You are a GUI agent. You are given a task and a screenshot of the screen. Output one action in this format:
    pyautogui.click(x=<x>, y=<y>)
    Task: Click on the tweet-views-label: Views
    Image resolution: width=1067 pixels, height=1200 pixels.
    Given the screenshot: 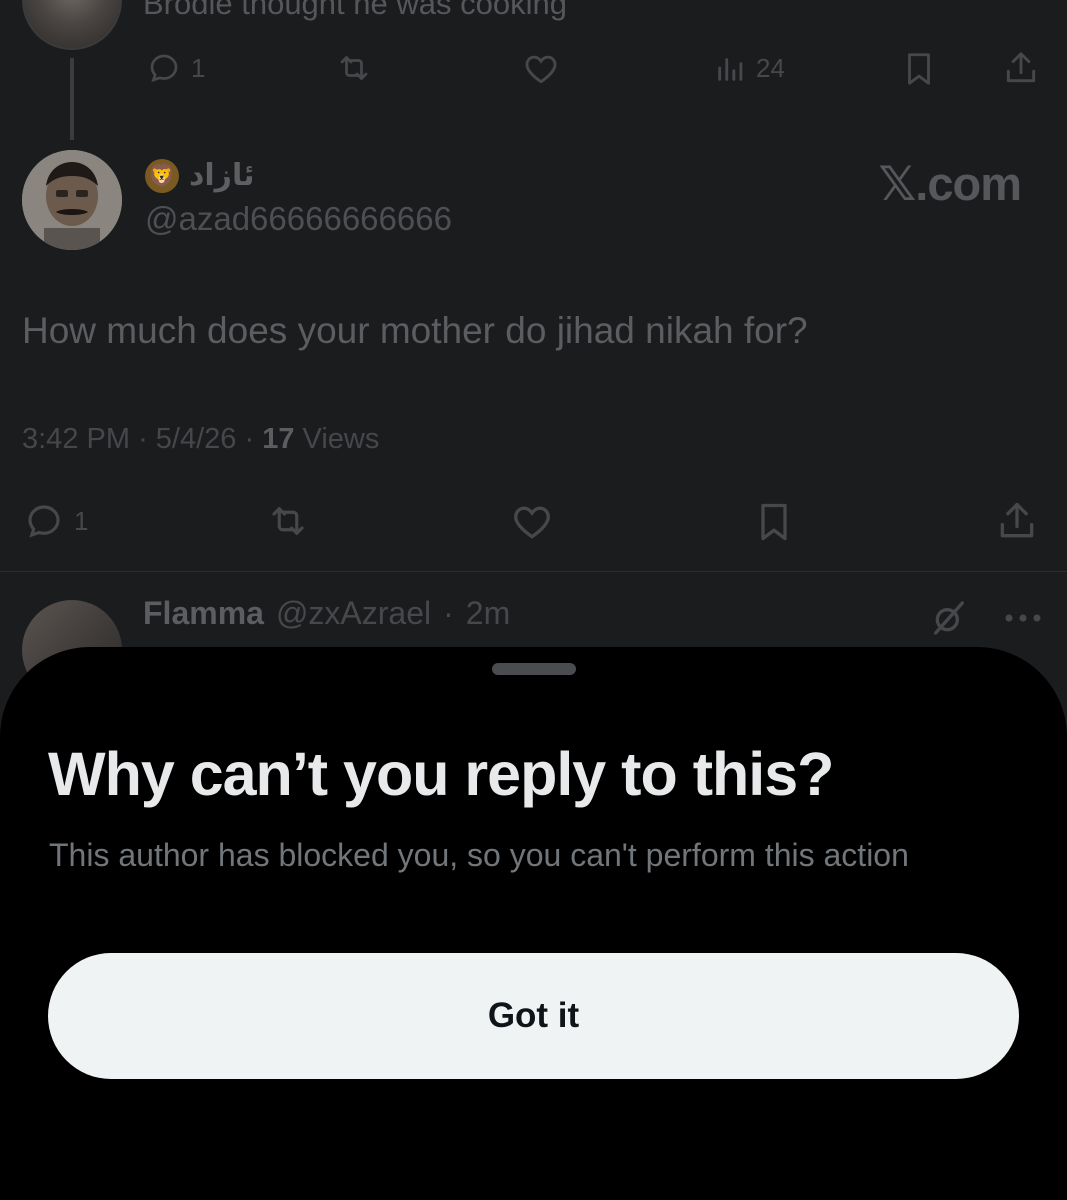 What is the action you would take?
    pyautogui.click(x=341, y=439)
    